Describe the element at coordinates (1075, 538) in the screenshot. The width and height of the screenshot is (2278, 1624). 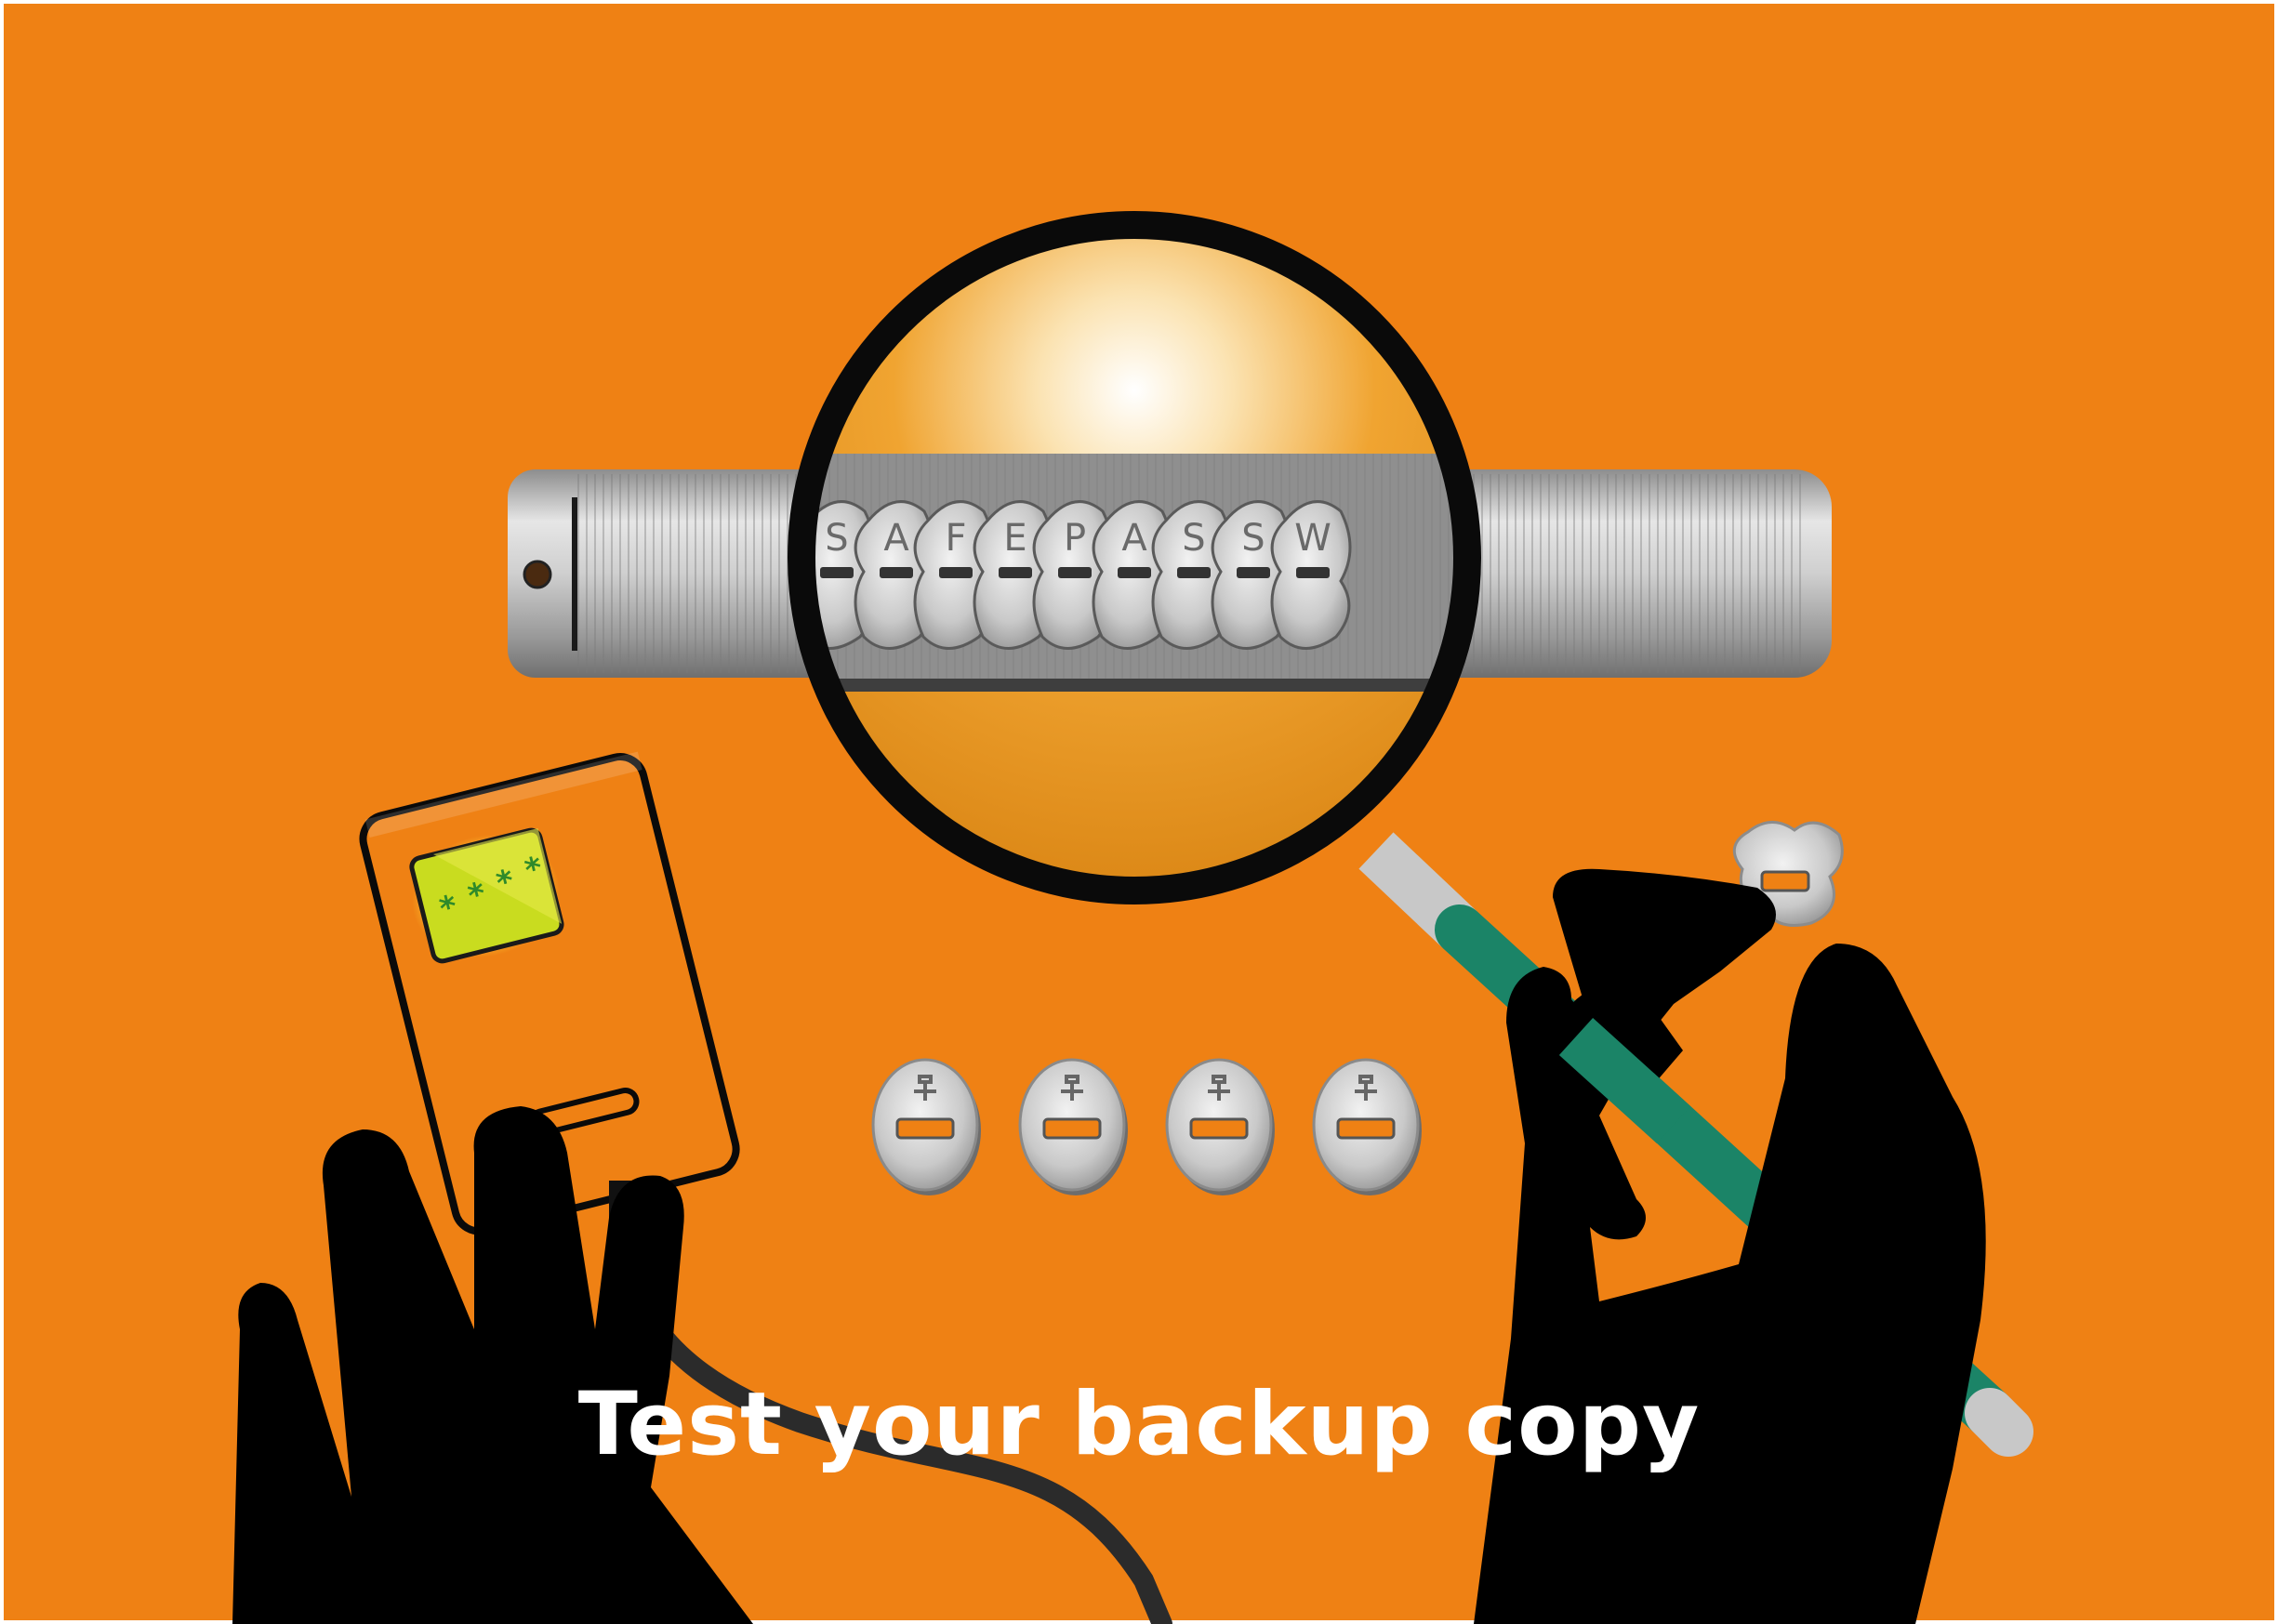
I see `cylinder-letter: P` at that location.